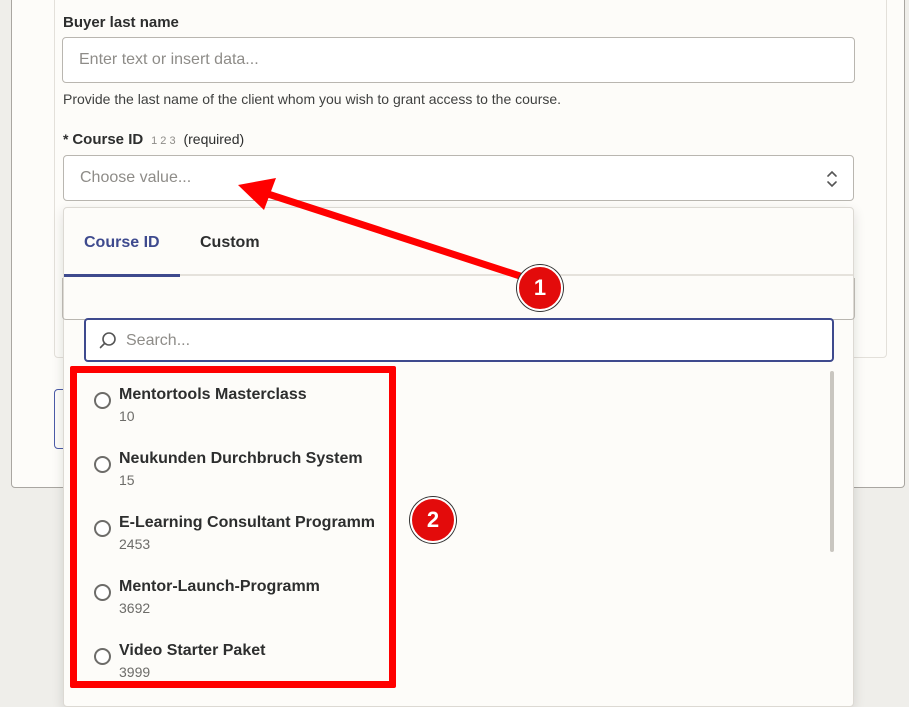  Describe the element at coordinates (121, 22) in the screenshot. I see `buyer-last-name-label: Buyer last name` at that location.